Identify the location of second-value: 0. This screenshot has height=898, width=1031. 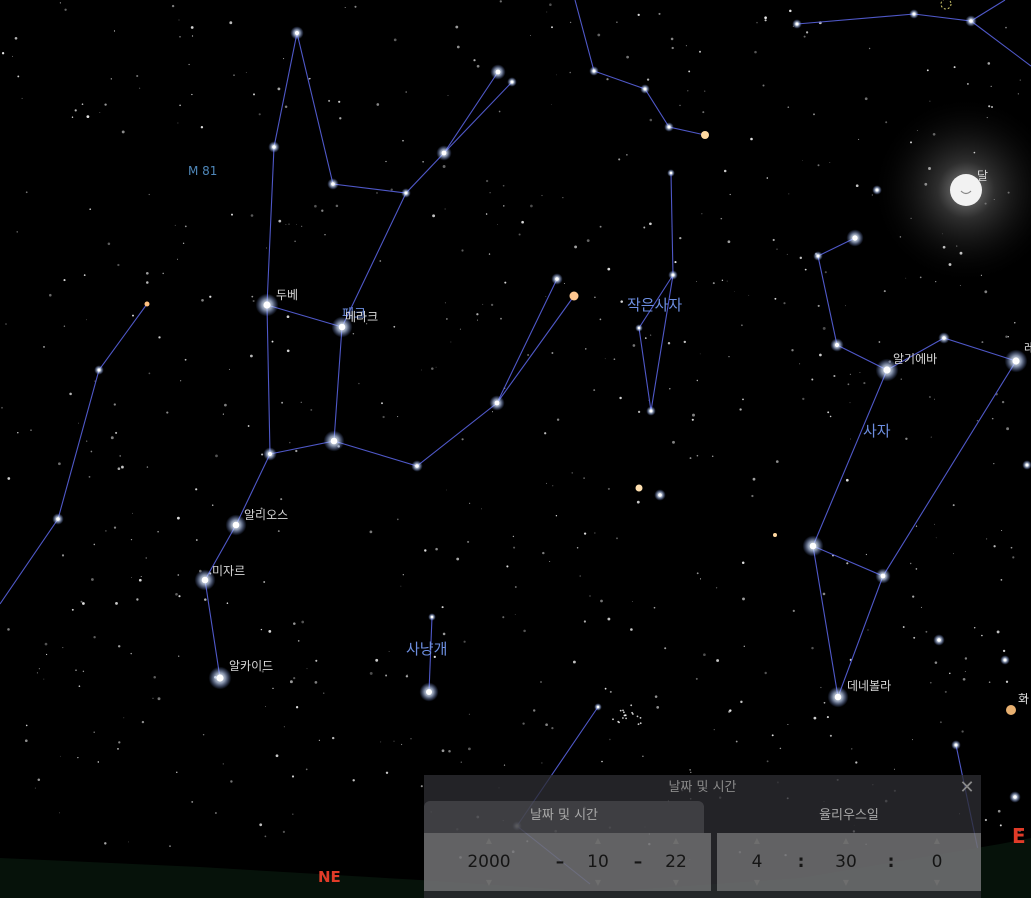
(937, 862).